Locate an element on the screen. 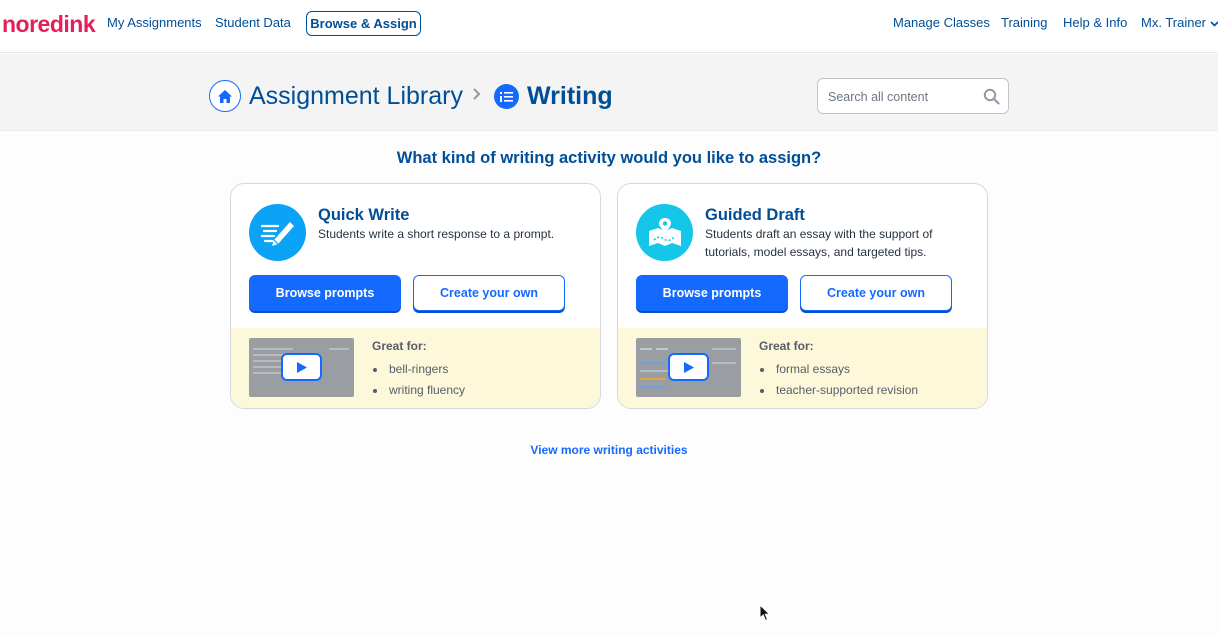 The image size is (1218, 636). nav-training: Training is located at coordinates (1024, 23).